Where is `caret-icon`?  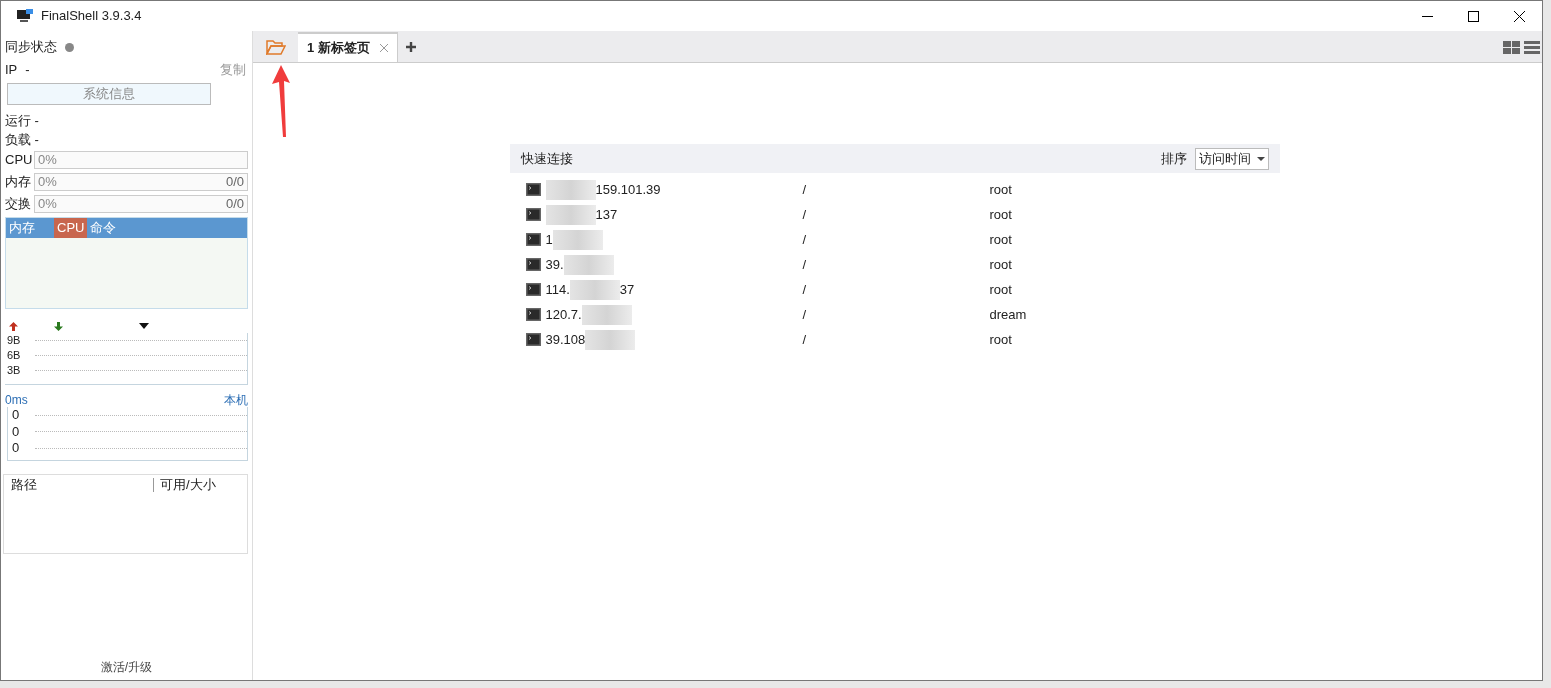
caret-icon is located at coordinates (1260, 158).